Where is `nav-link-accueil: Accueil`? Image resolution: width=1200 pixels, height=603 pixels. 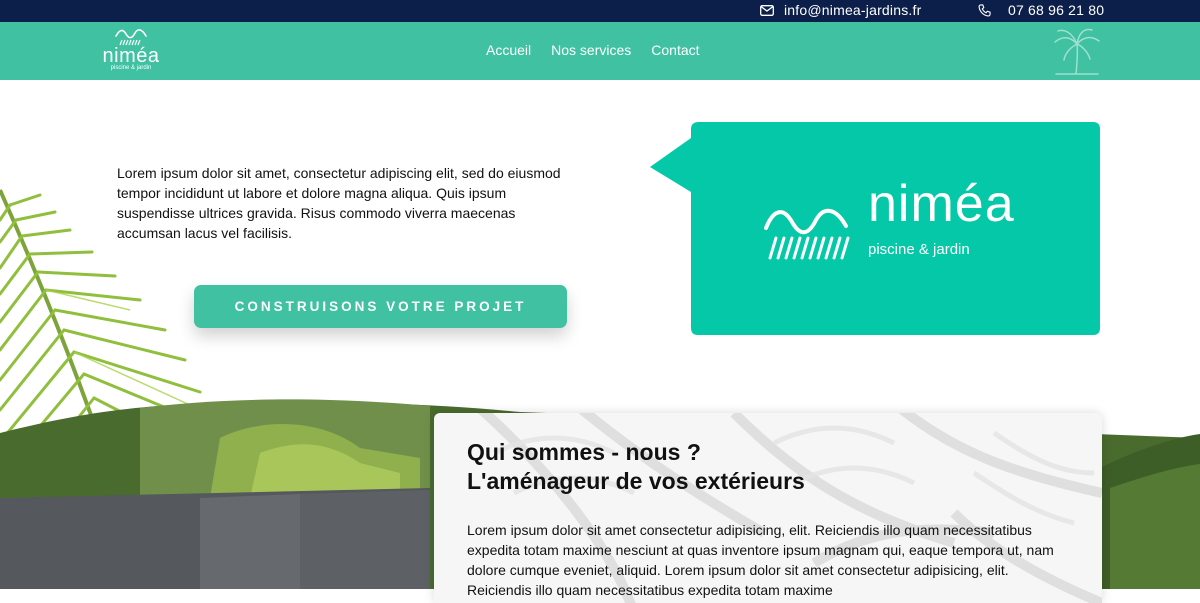 nav-link-accueil: Accueil is located at coordinates (508, 50).